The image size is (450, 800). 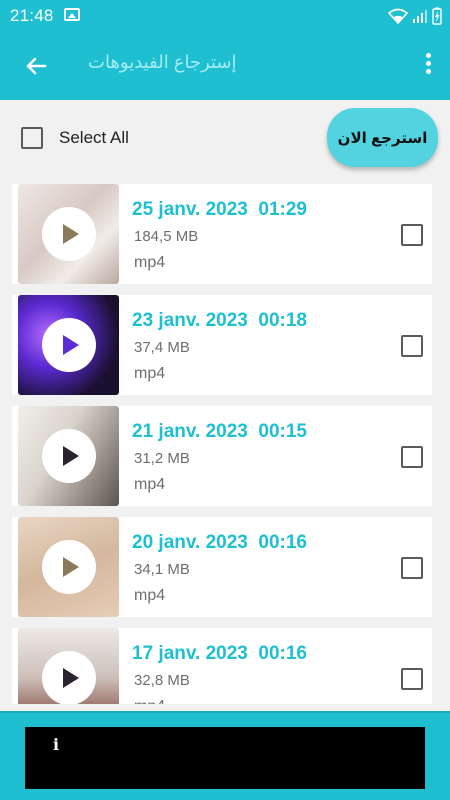 I want to click on status-time: 21:48, so click(x=32, y=15).